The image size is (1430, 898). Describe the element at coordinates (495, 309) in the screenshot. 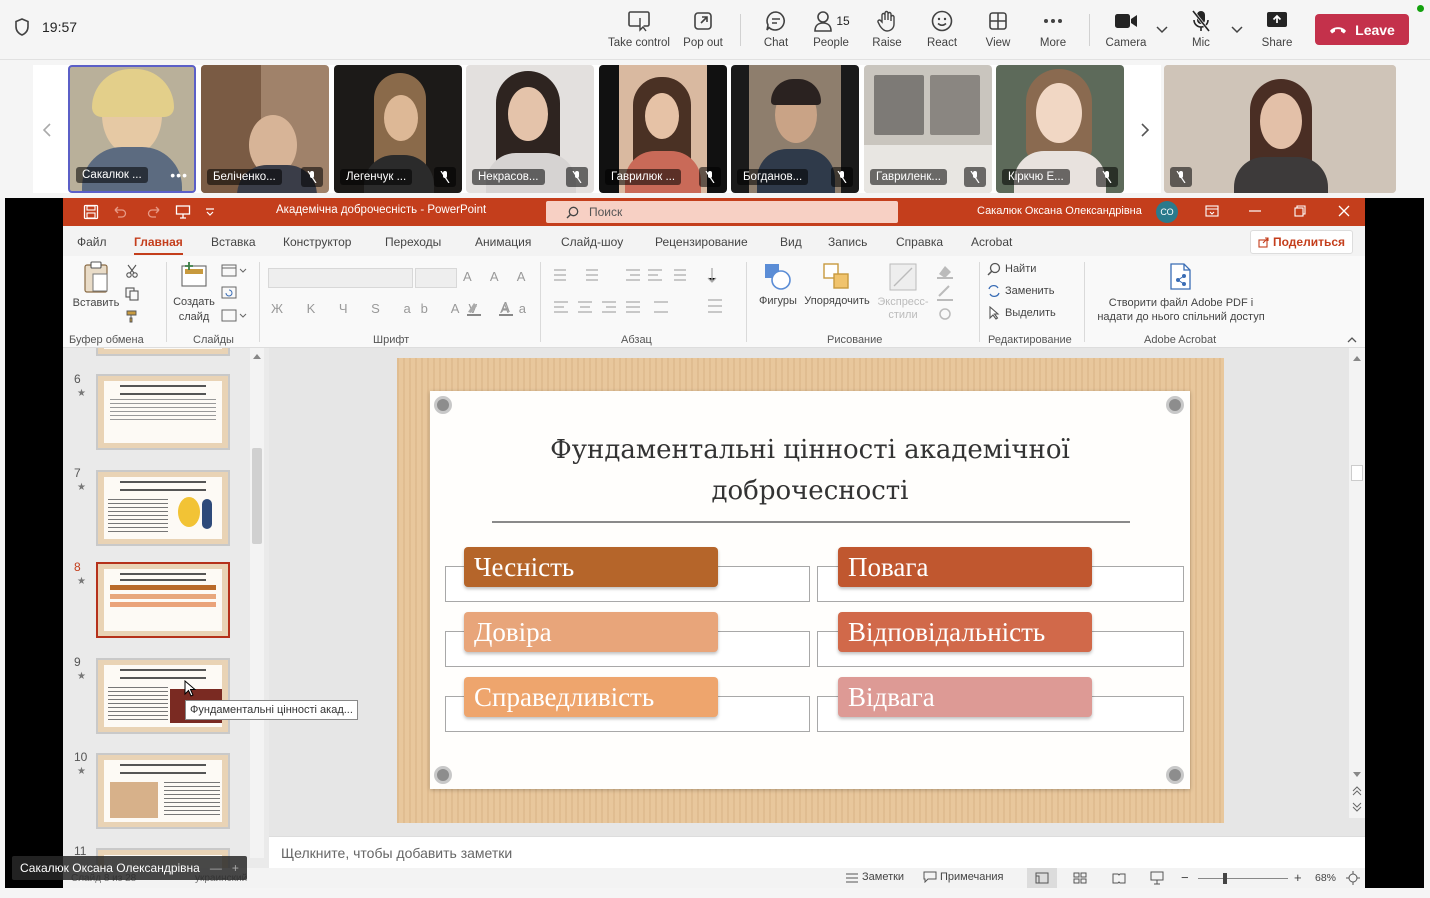

I see `font-color-buttons: A` at that location.